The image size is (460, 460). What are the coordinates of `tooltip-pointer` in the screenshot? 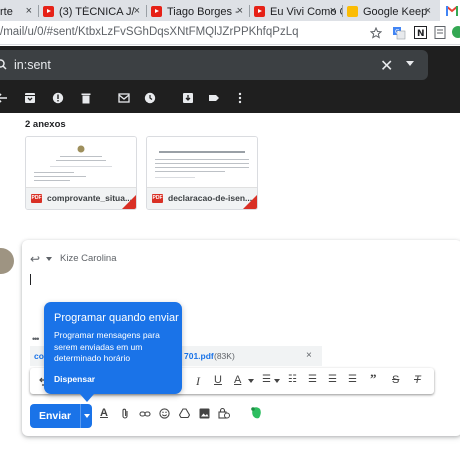 It's located at (87, 398).